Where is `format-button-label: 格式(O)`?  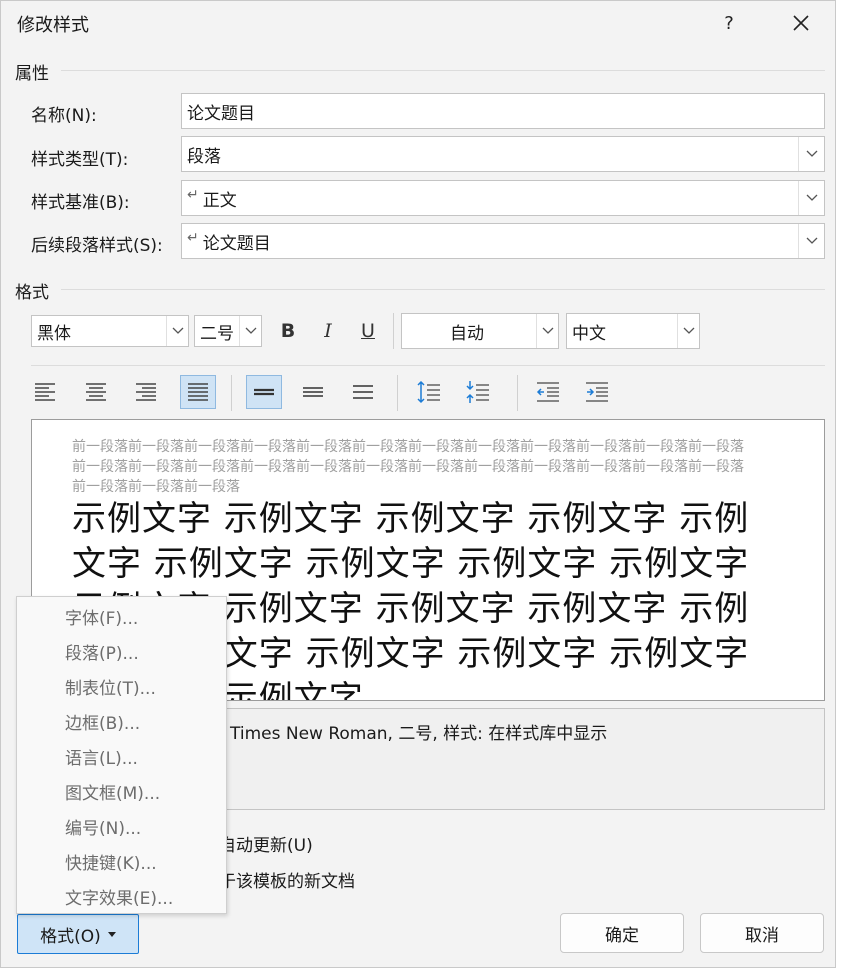 format-button-label: 格式(O) is located at coordinates (70, 936).